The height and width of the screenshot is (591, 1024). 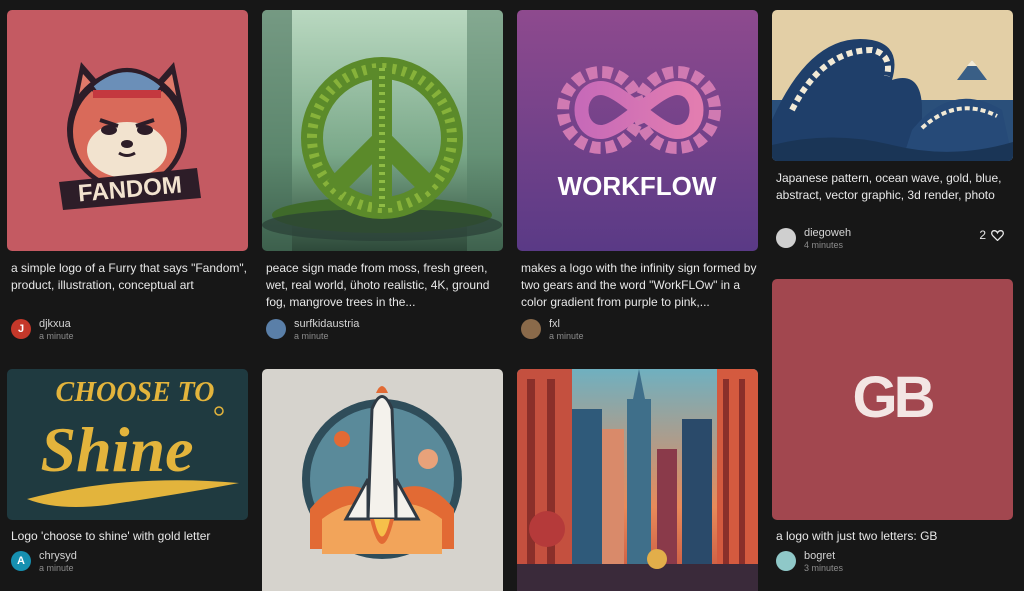 I want to click on avatar: J, so click(x=21, y=329).